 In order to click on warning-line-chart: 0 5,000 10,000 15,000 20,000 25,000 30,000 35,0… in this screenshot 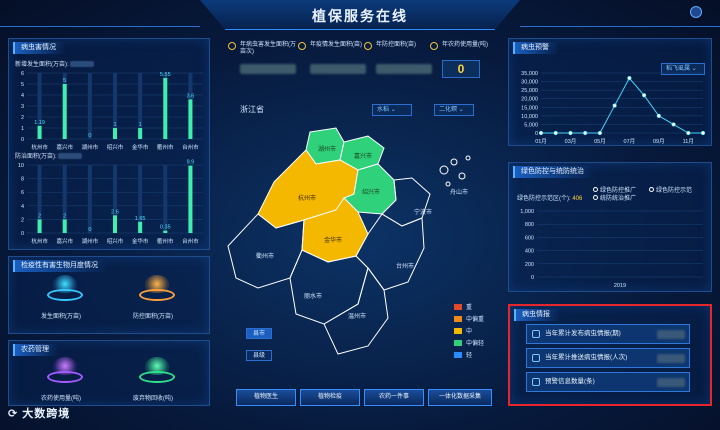, I will do `click(613, 108)`.